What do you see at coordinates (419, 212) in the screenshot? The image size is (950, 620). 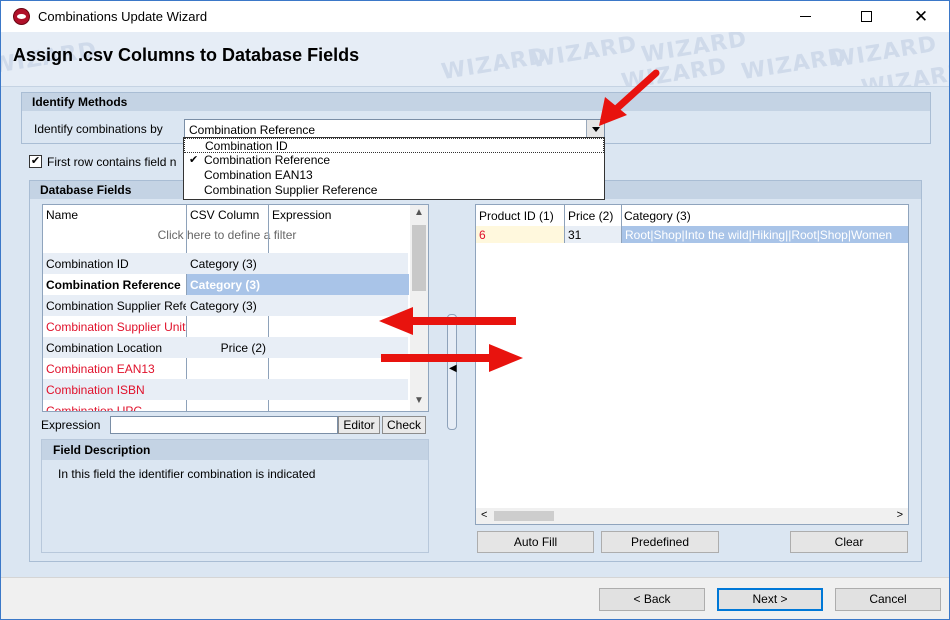 I see `scroll-up-icon: ▲` at bounding box center [419, 212].